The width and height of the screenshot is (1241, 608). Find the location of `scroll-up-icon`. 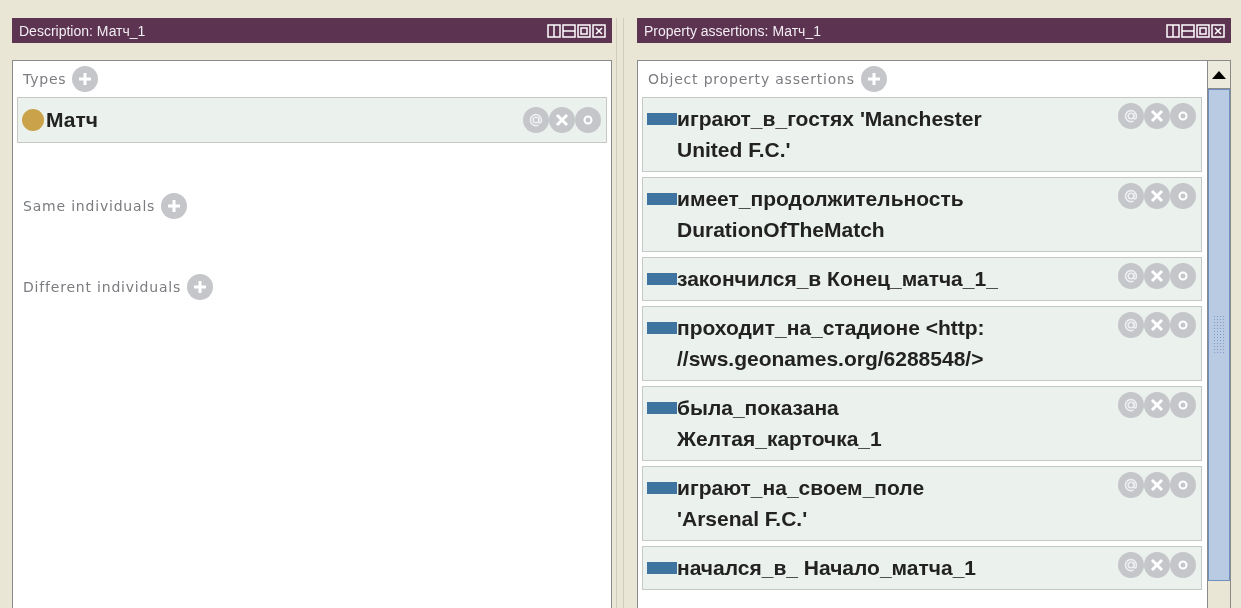

scroll-up-icon is located at coordinates (1219, 74).